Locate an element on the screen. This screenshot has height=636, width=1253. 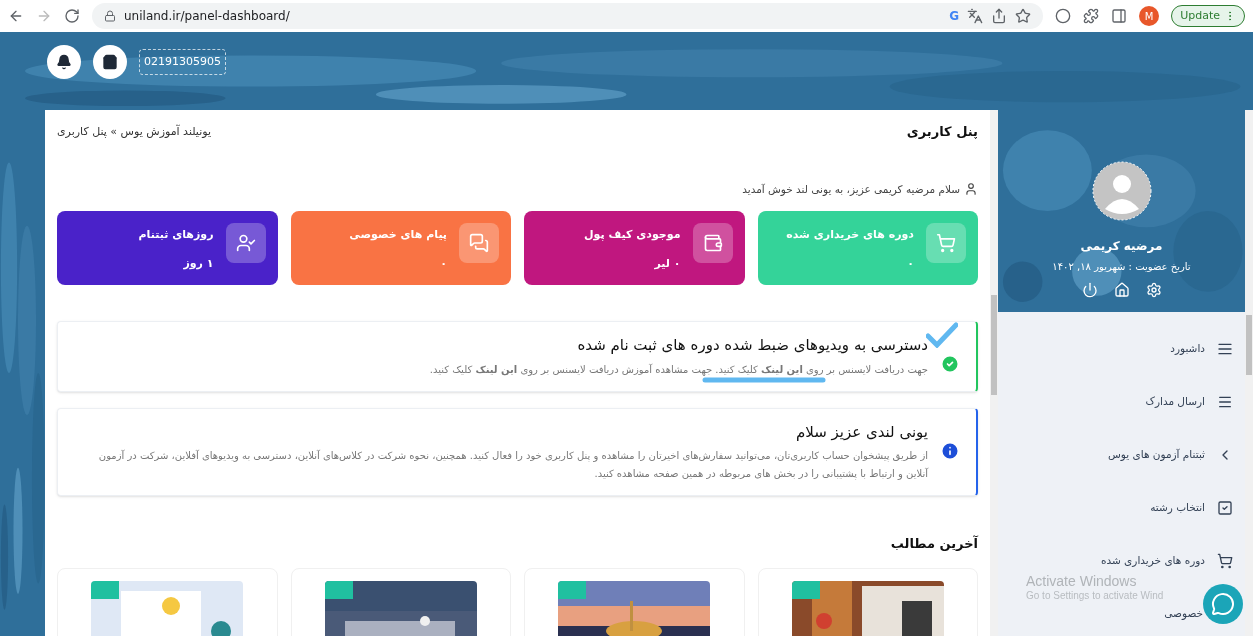
notice-text: از طریق پیشخوان حساب کاربری‌تان، می‌توانید سفارش‌های اخیرتان را مشاهده و پنل کاربری خود را فعال کنید. همچنین، نحوه شرکت در کلاس‌های آنلاین، دسترسی به ویدیوهای آفلاین، شرکت در آزمون آنلاین و ارتباط با پشتیبانی را در بخش های مربوطه در همین صفحه مشاهده کنید. is located at coordinates (512, 465).